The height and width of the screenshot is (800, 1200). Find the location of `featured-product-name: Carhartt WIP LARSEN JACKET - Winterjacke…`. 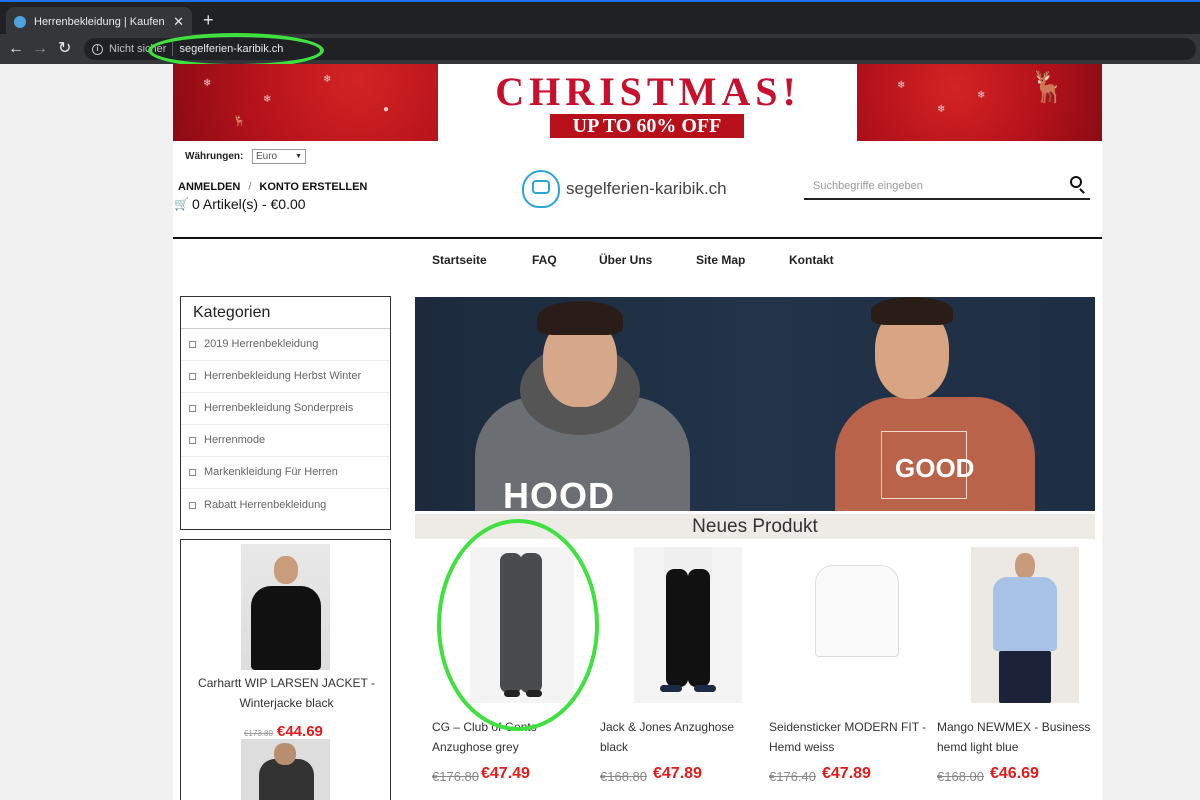

featured-product-name: Carhartt WIP LARSEN JACKET - Winterjacke… is located at coordinates (286, 693).